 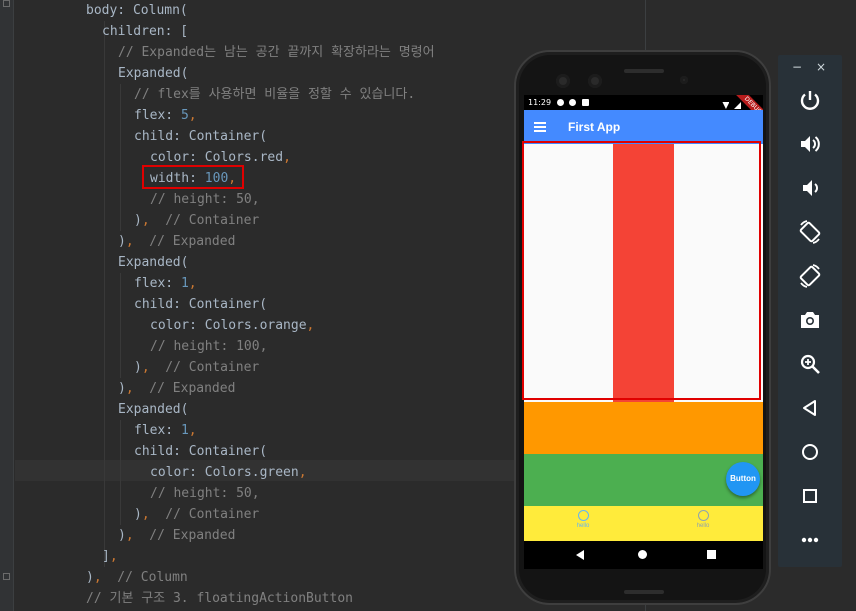 I want to click on menu-icon, so click(x=540, y=127).